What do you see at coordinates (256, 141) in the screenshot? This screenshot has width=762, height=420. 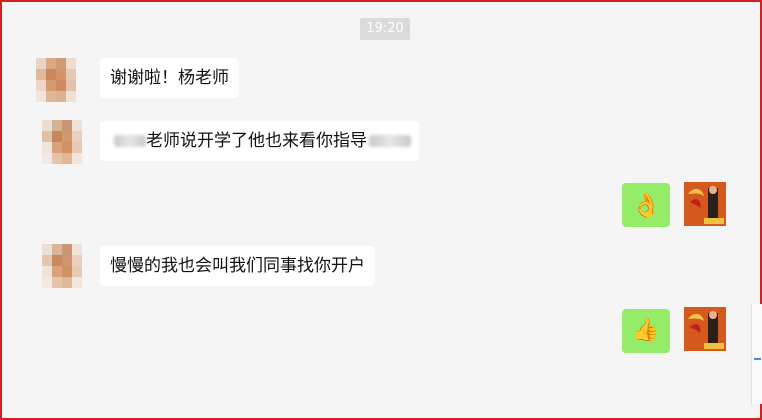 I see `message-text: 老师说开学了他也来看你指导` at bounding box center [256, 141].